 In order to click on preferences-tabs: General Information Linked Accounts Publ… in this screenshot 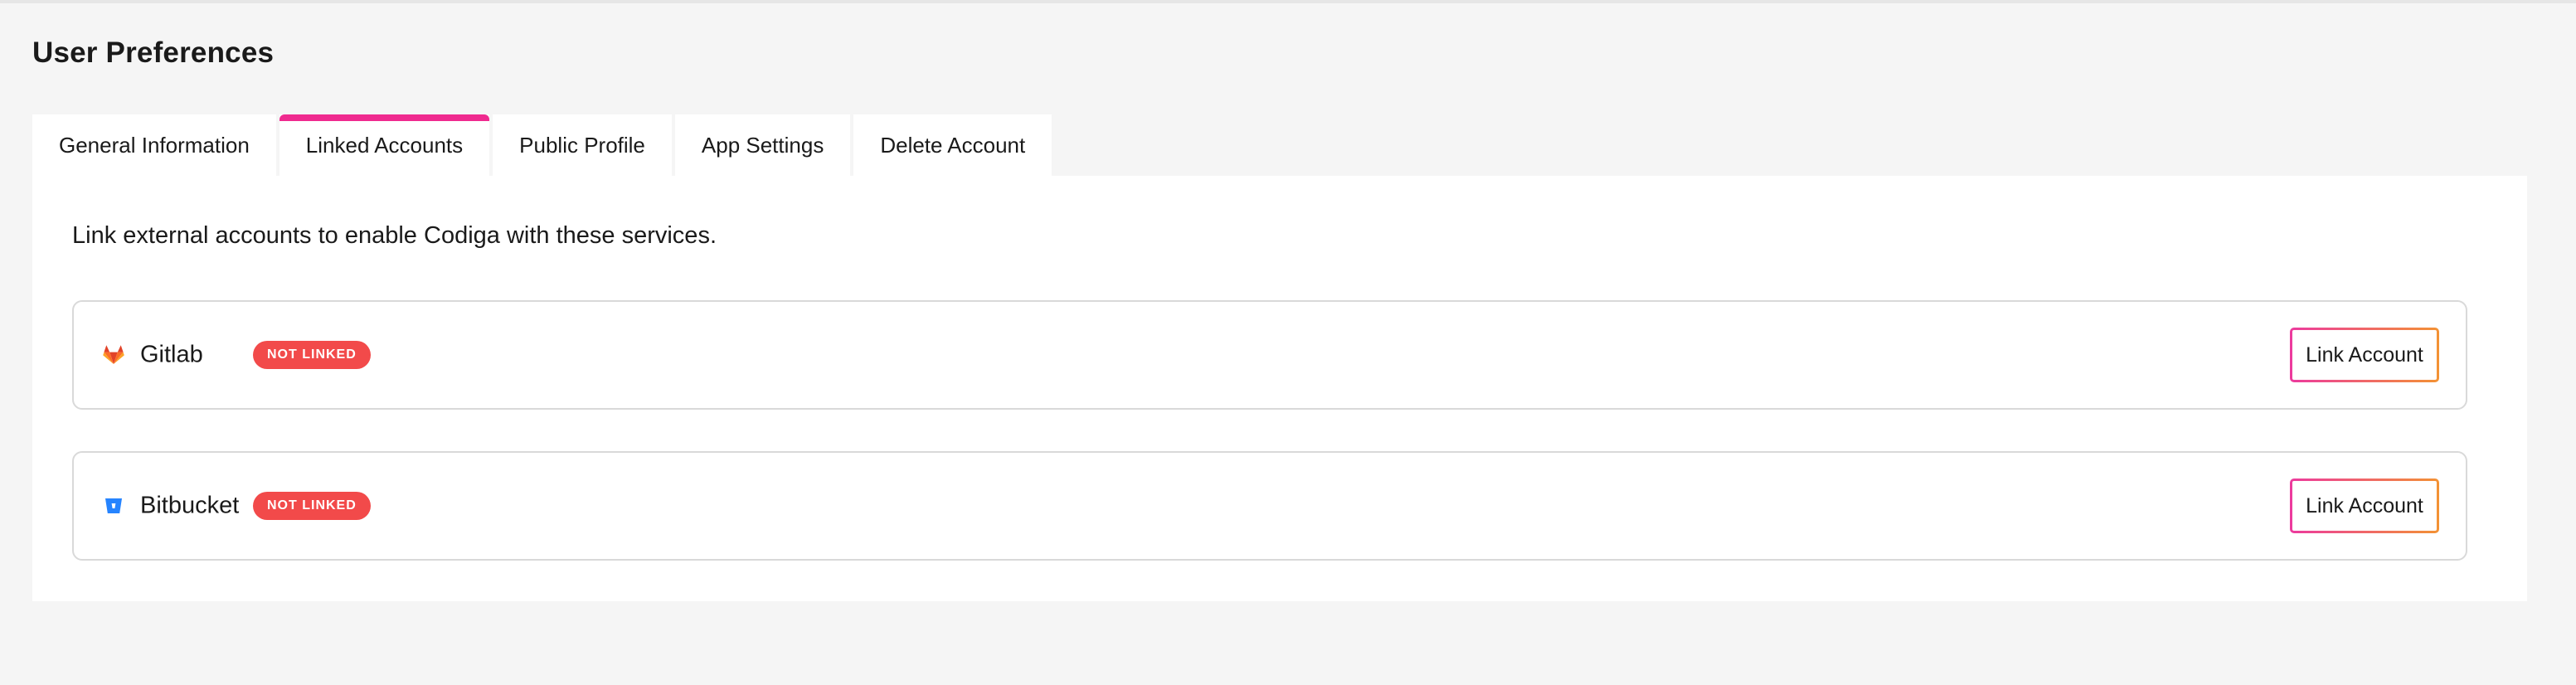, I will do `click(544, 145)`.